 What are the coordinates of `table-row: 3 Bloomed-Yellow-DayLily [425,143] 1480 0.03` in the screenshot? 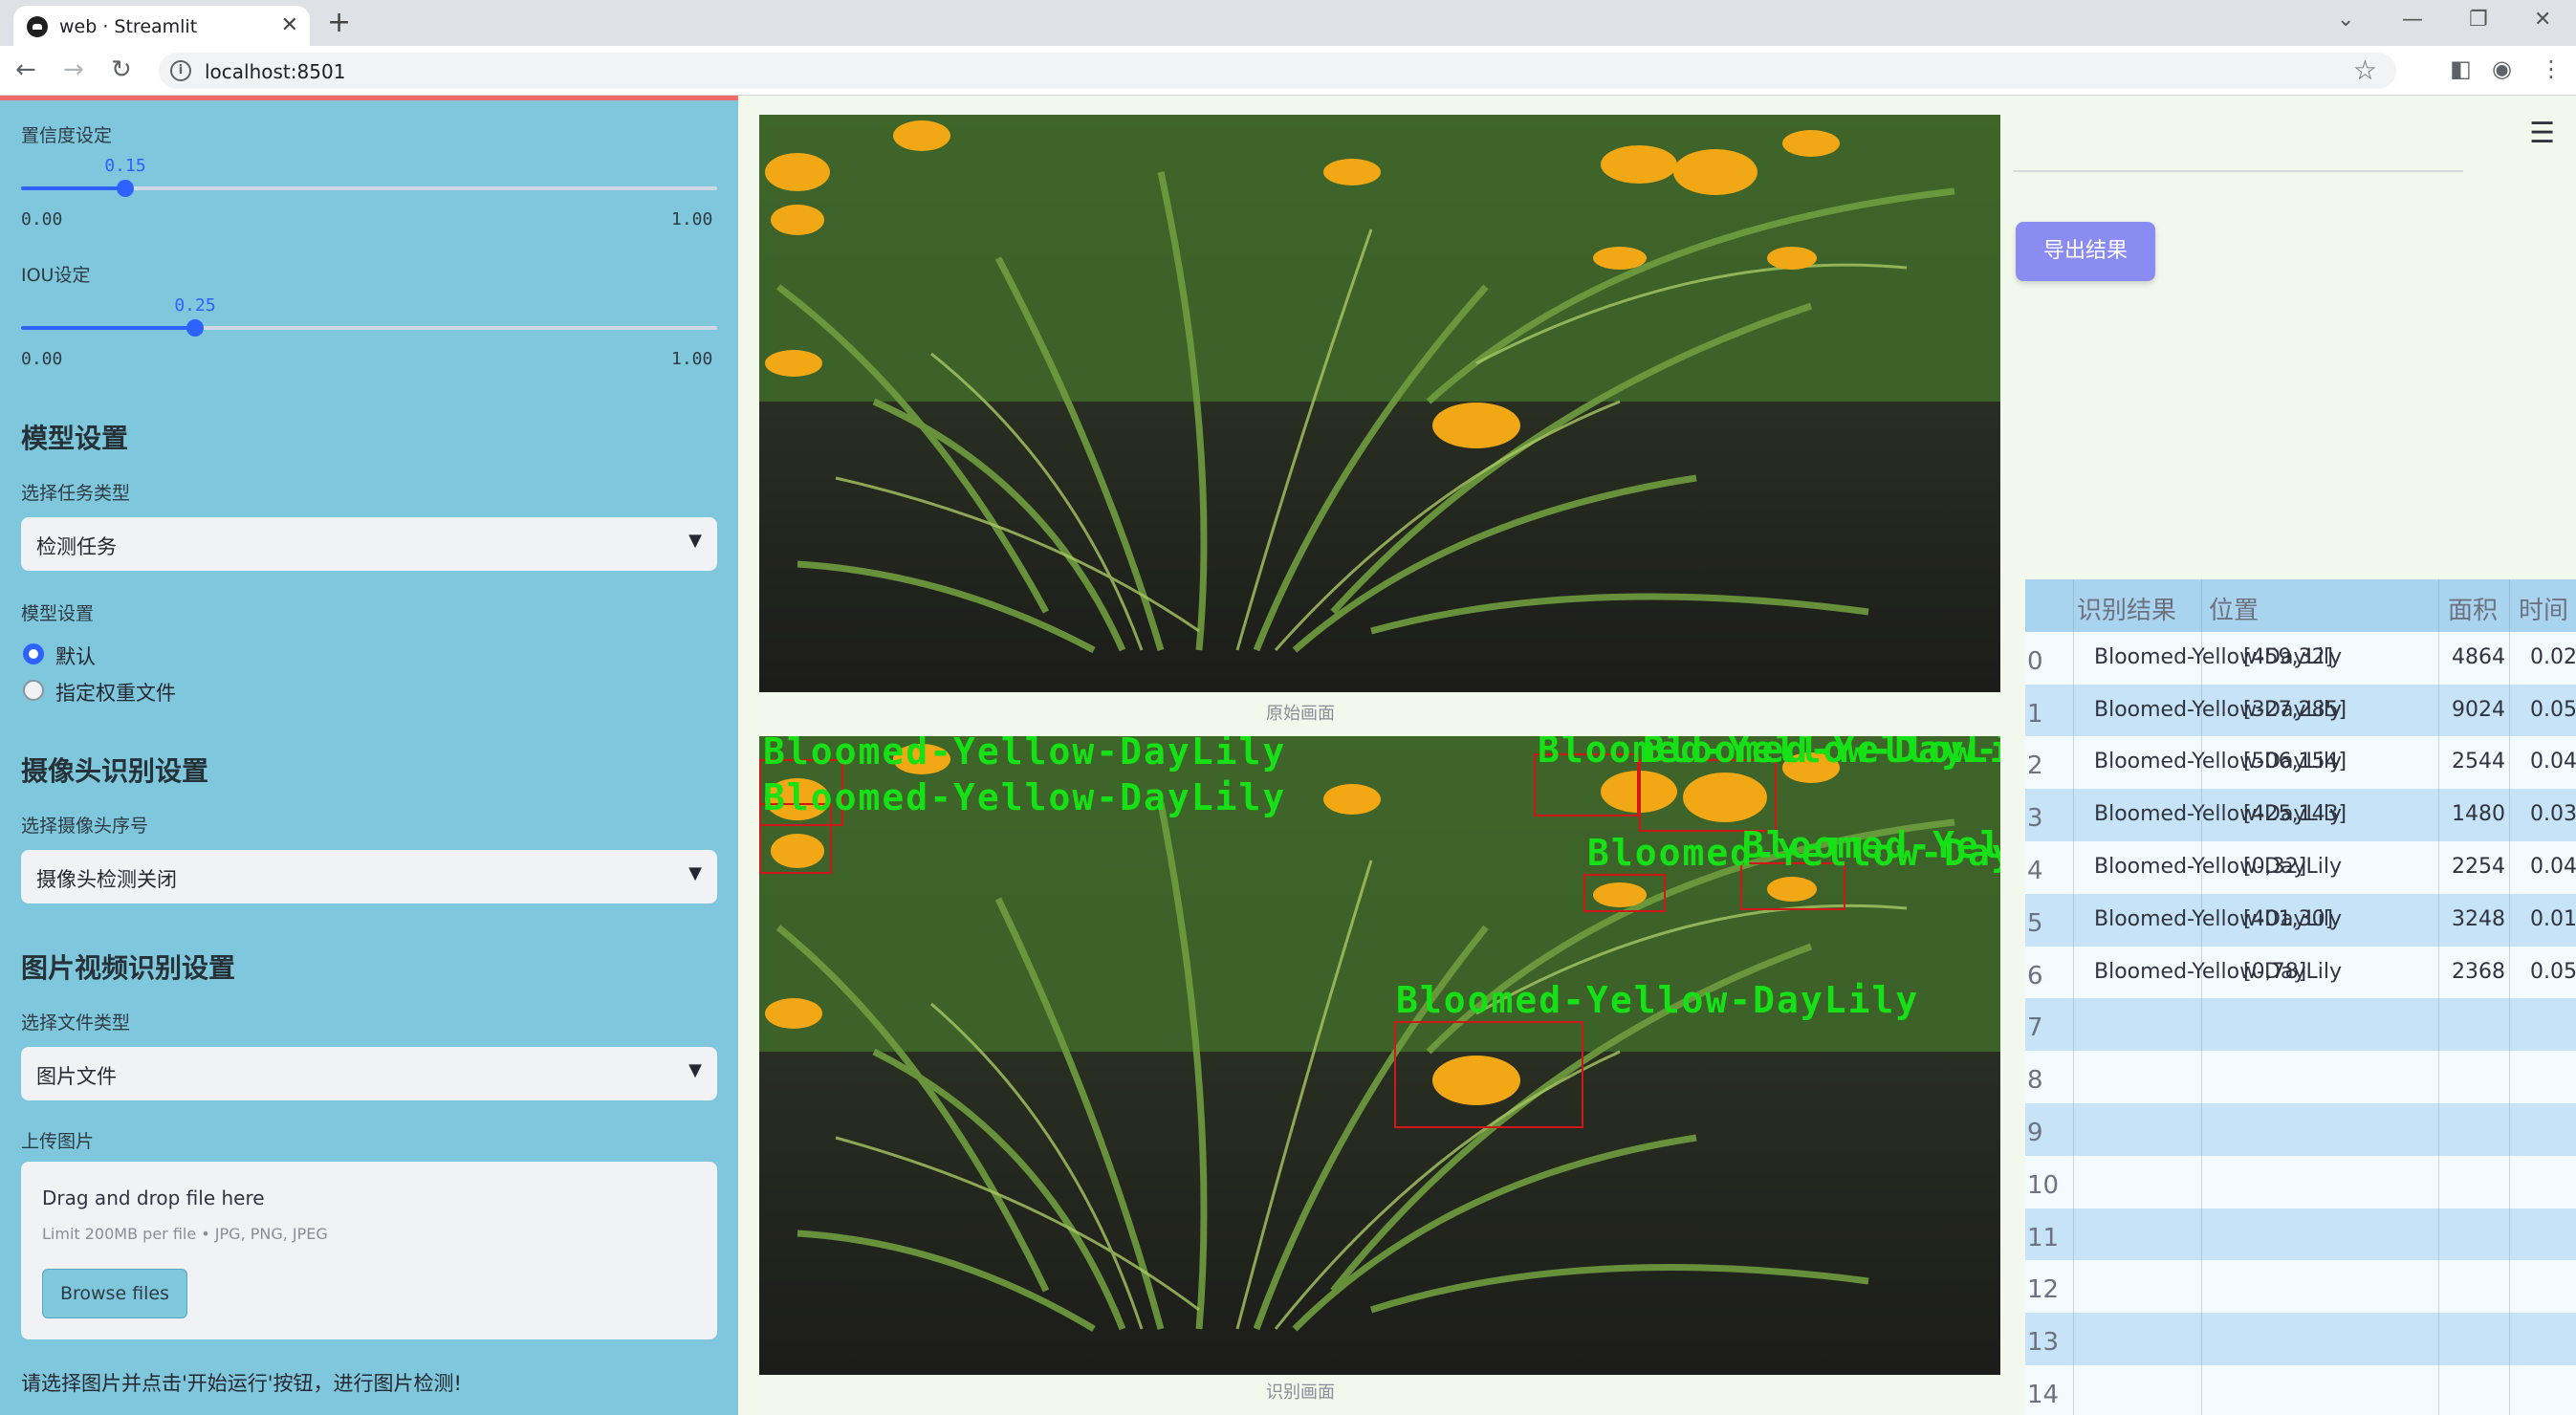 It's located at (2300, 815).